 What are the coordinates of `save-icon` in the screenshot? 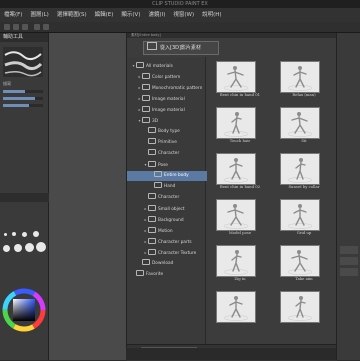 It's located at (25, 27).